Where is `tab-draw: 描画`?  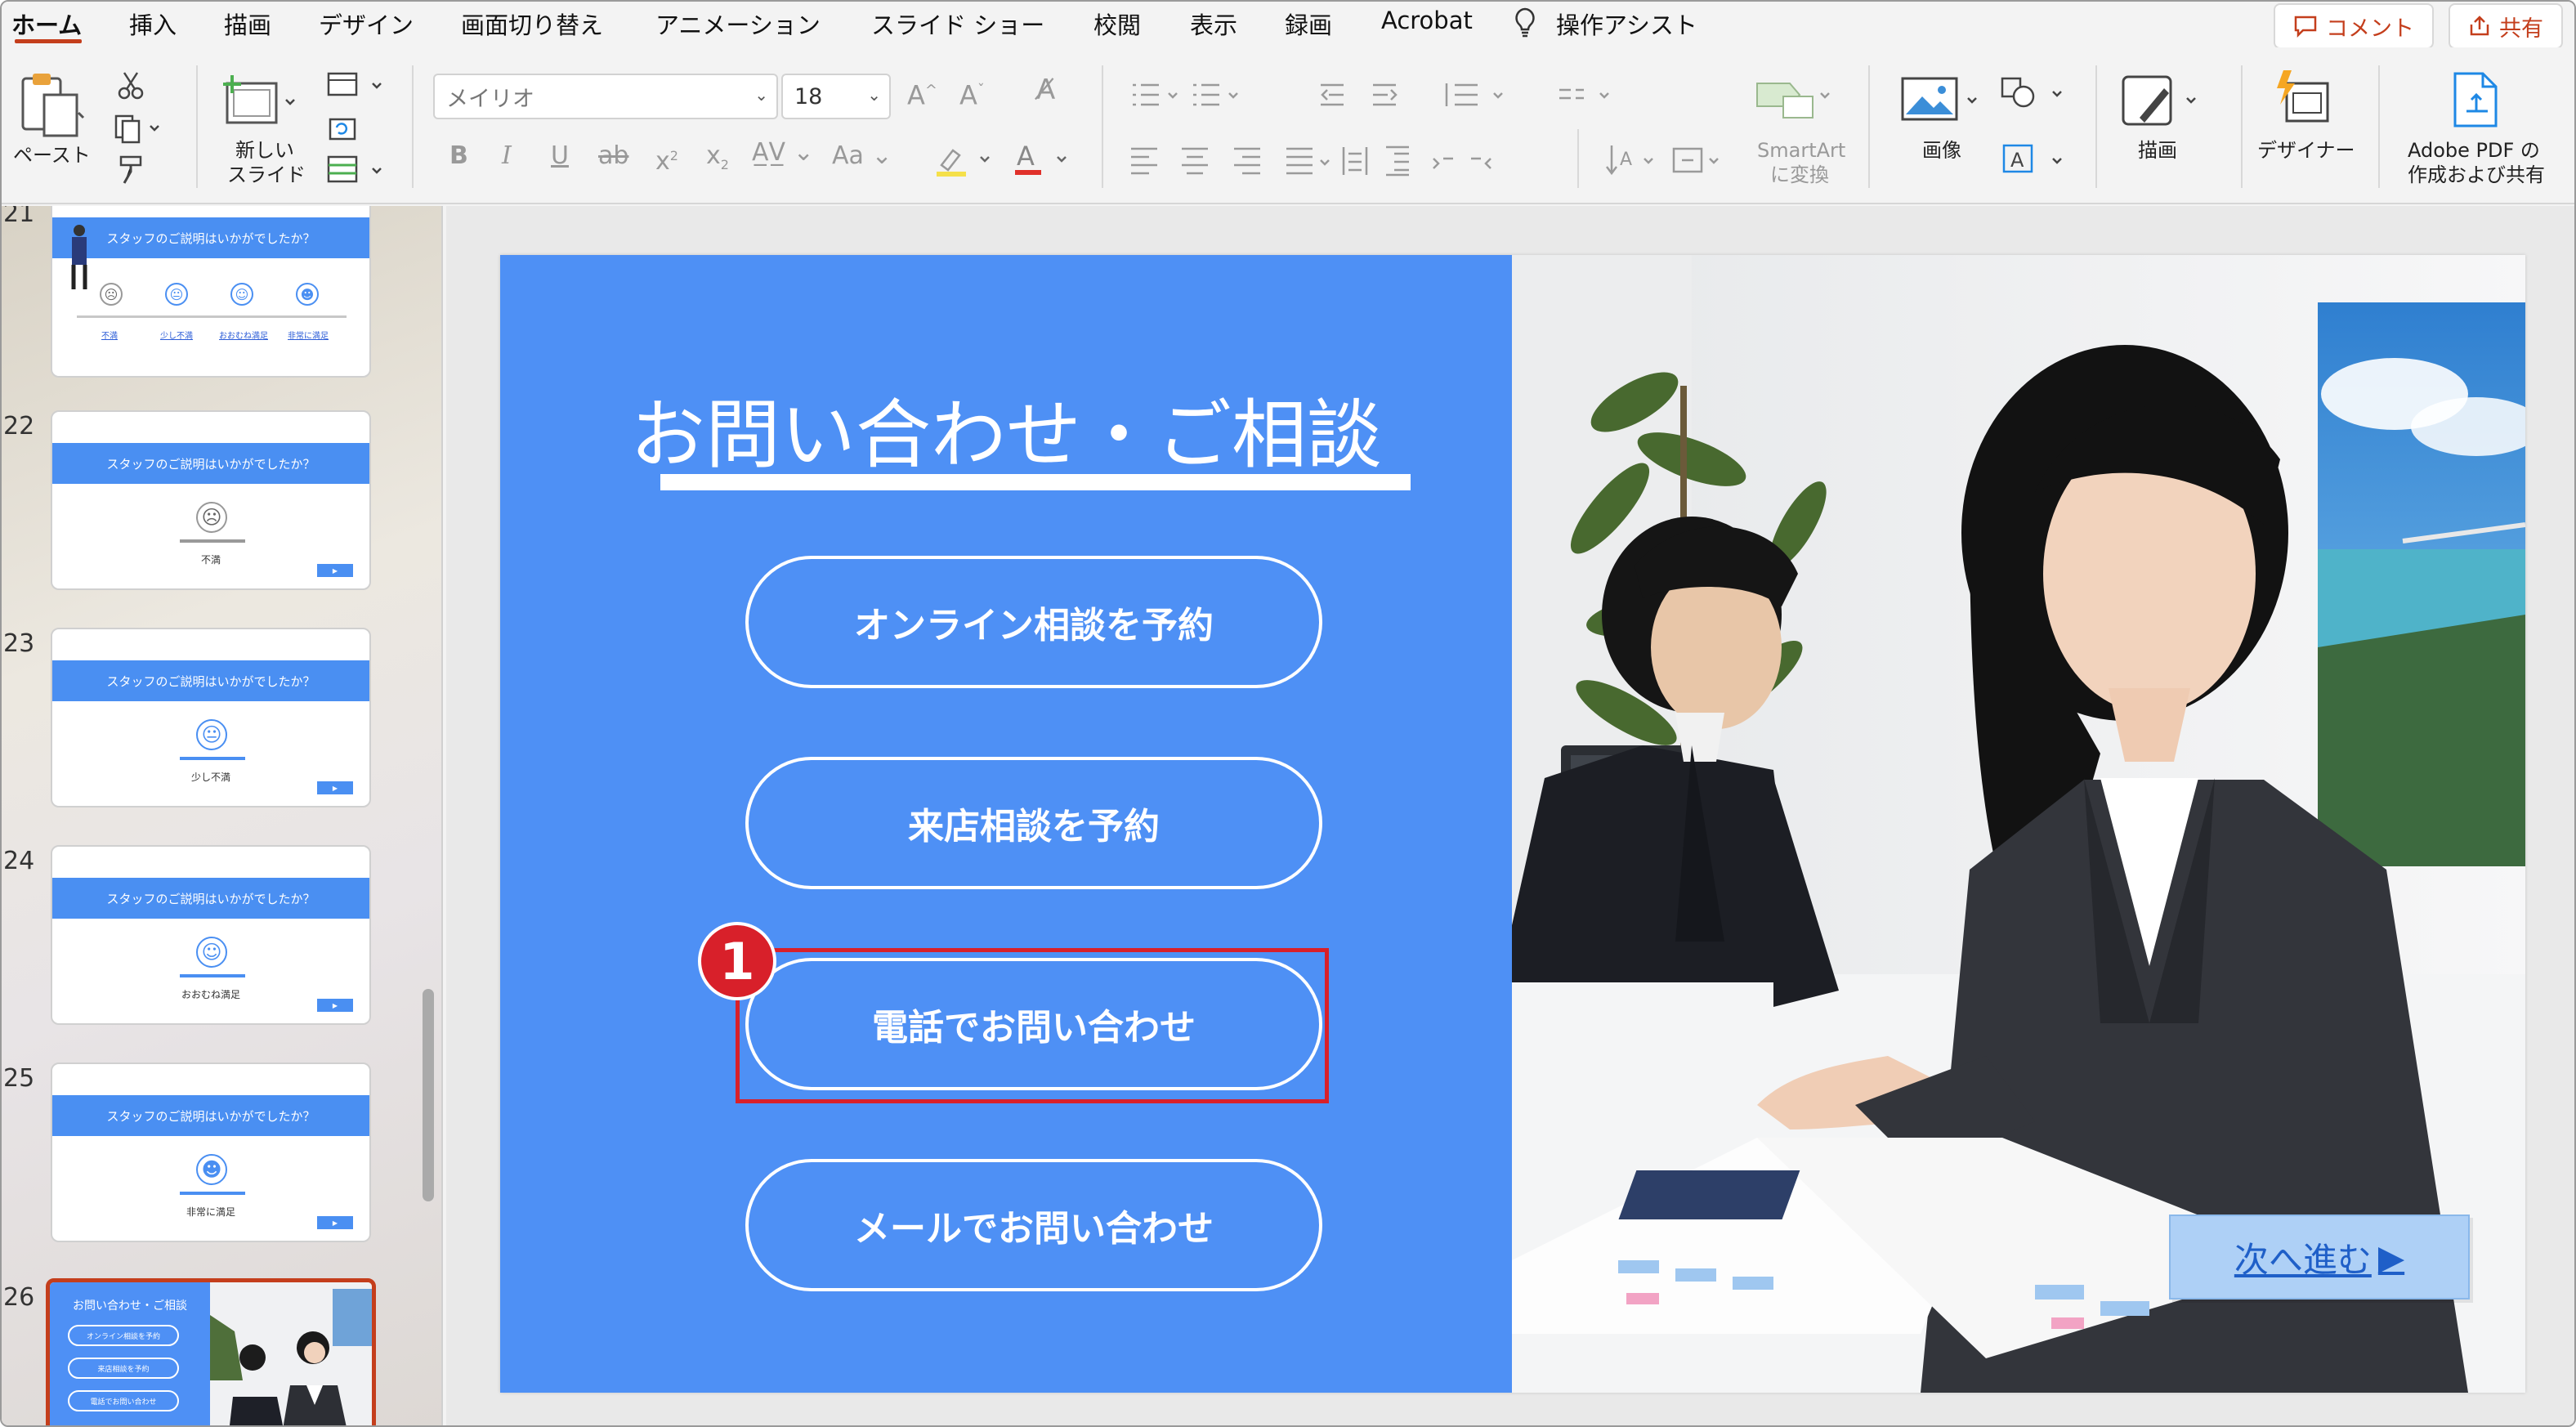
tab-draw: 描画 is located at coordinates (248, 24).